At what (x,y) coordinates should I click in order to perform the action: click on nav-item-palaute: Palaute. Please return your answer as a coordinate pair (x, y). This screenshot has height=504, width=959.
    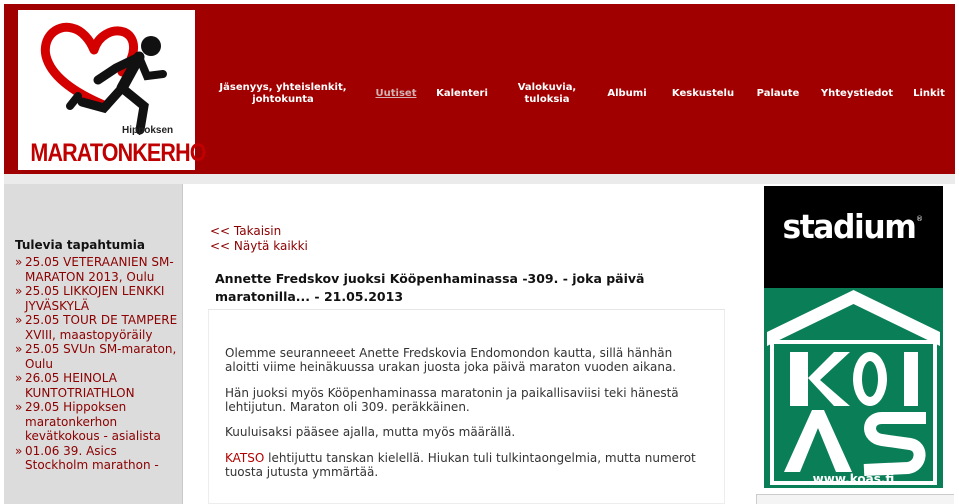
    Looking at the image, I should click on (778, 94).